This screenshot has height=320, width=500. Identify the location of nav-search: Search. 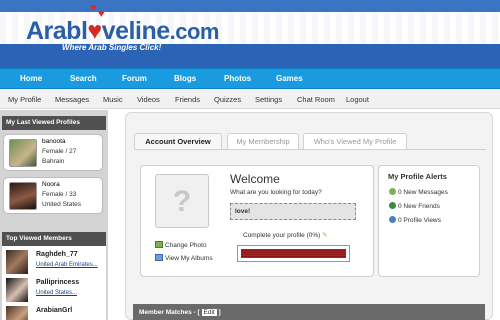
(83, 78).